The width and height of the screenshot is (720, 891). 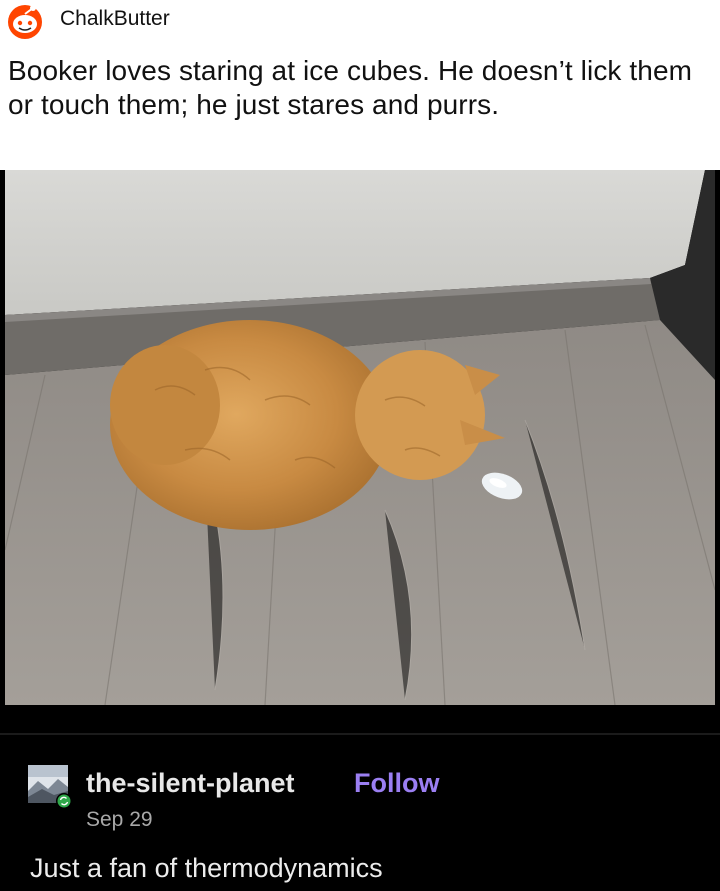 I want to click on divider, so click(x=360, y=734).